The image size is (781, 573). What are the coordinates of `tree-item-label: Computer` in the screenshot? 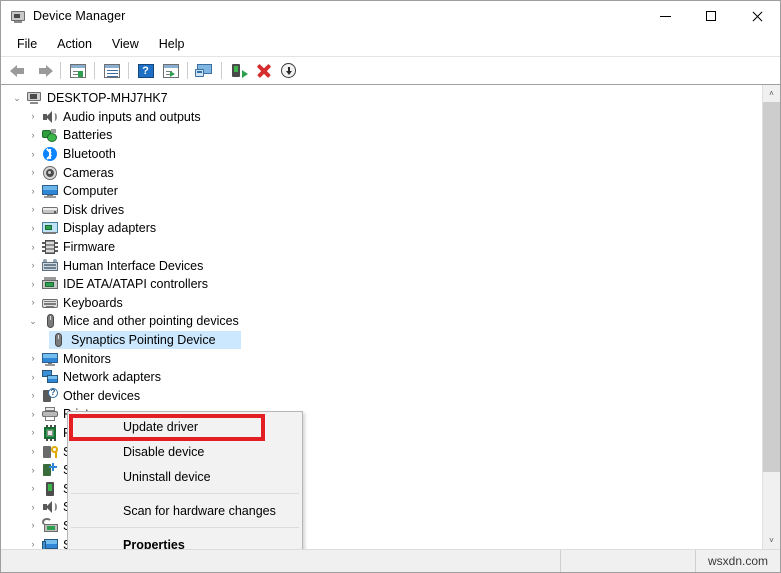 It's located at (90, 191).